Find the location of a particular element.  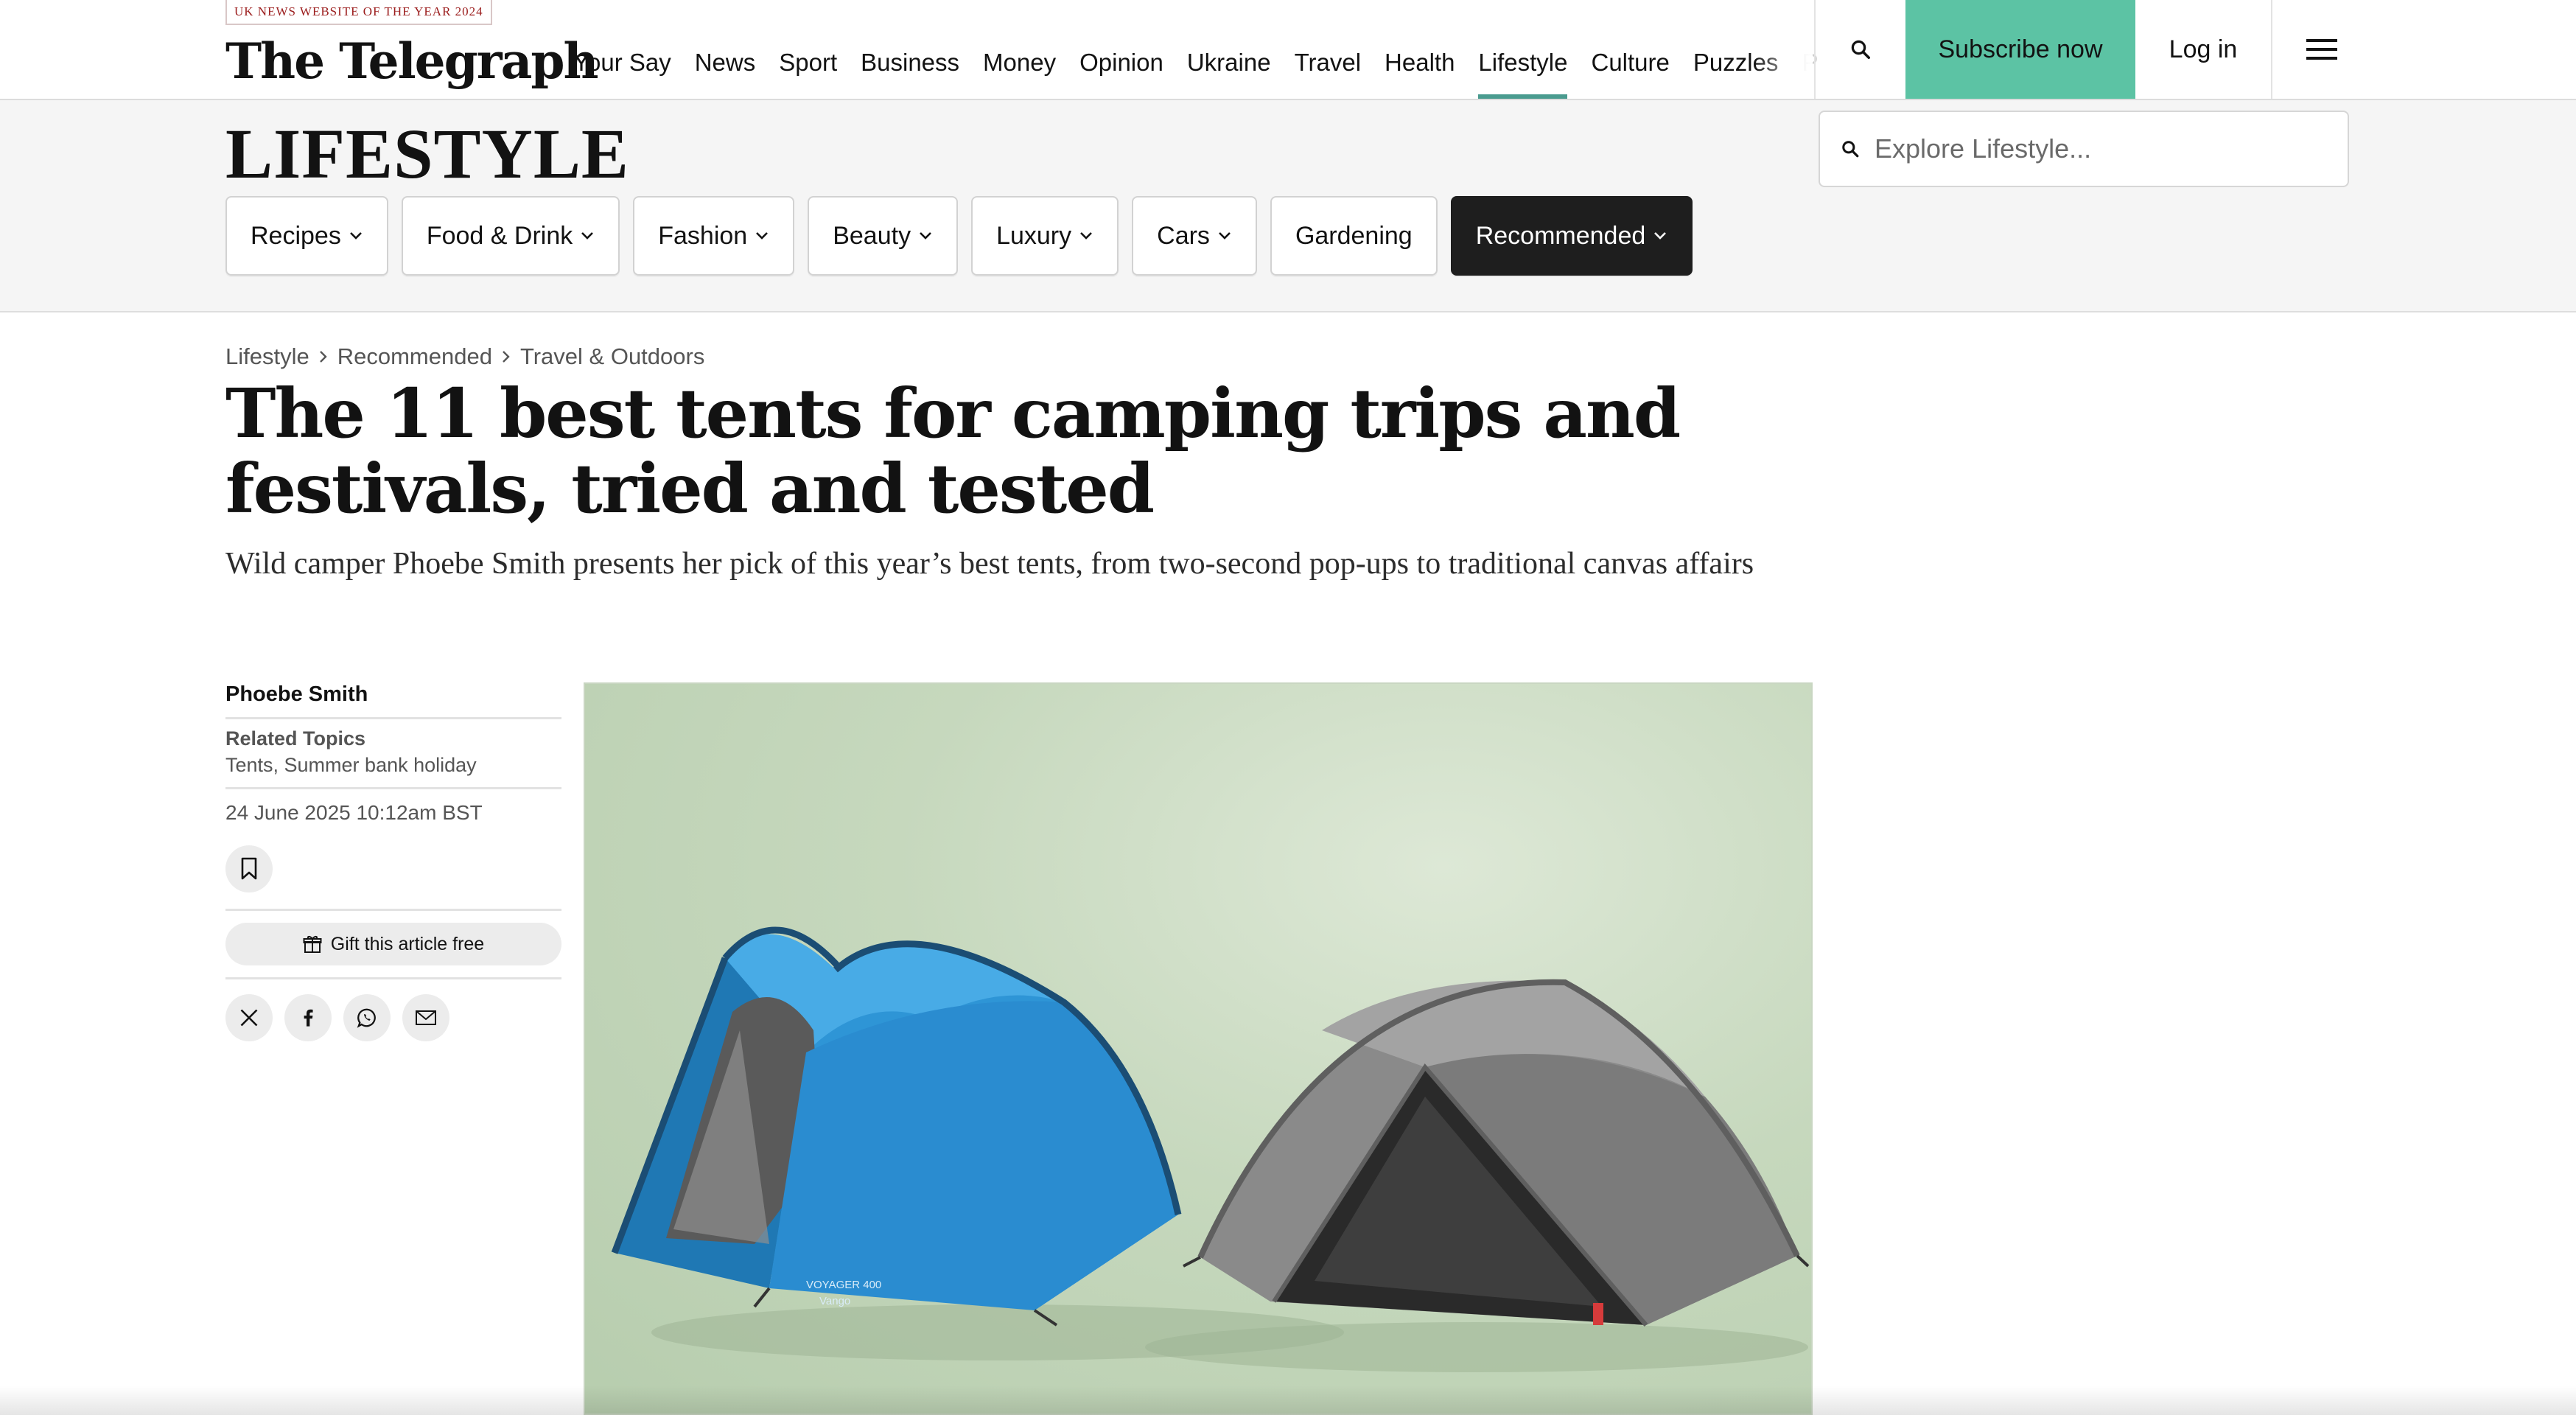

breadcrumb-item: Travel & Outdoors is located at coordinates (612, 356).